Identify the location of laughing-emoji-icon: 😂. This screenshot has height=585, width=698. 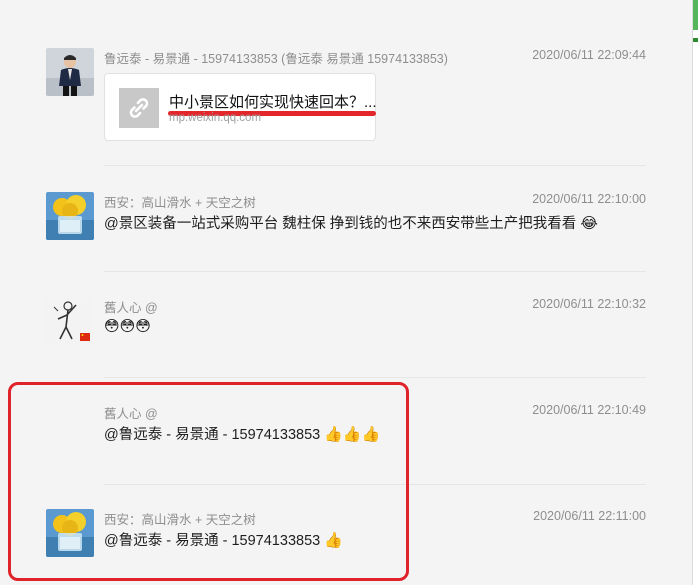
(589, 223).